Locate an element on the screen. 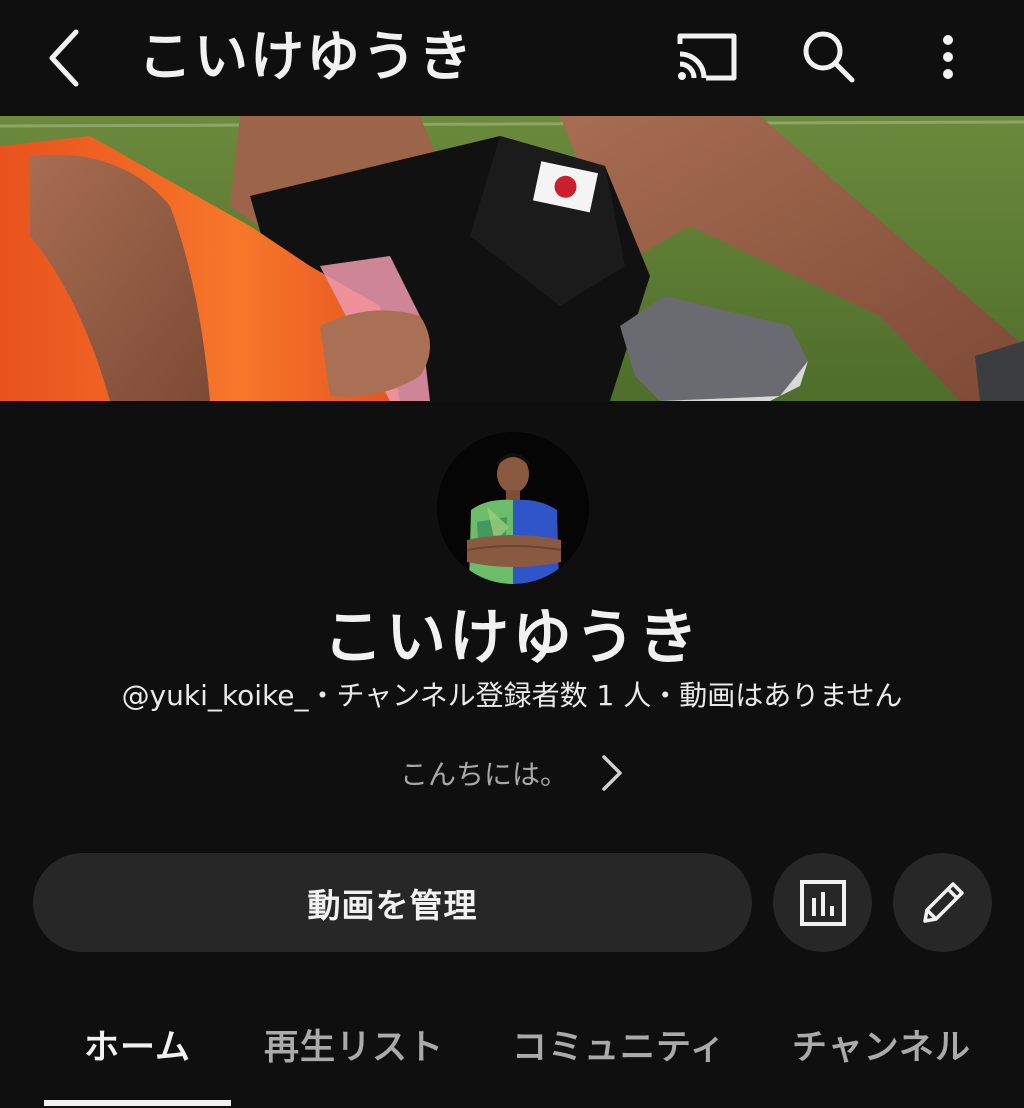 The image size is (1024, 1108). page-title: こいけゆうき is located at coordinates (306, 56).